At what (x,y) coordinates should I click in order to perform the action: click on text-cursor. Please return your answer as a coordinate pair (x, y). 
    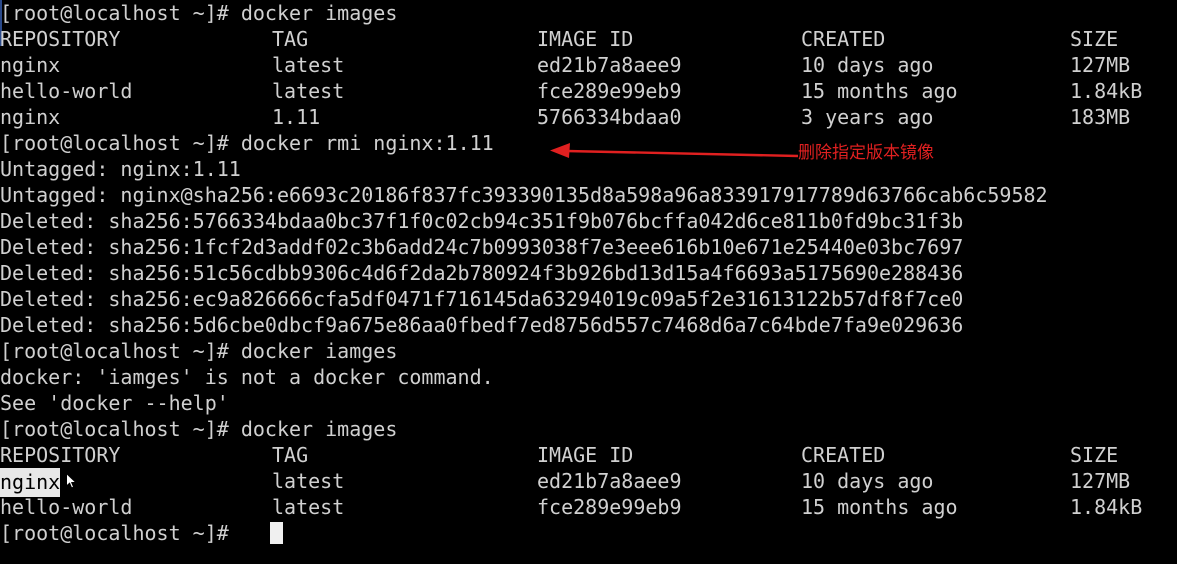
    Looking at the image, I should click on (276, 533).